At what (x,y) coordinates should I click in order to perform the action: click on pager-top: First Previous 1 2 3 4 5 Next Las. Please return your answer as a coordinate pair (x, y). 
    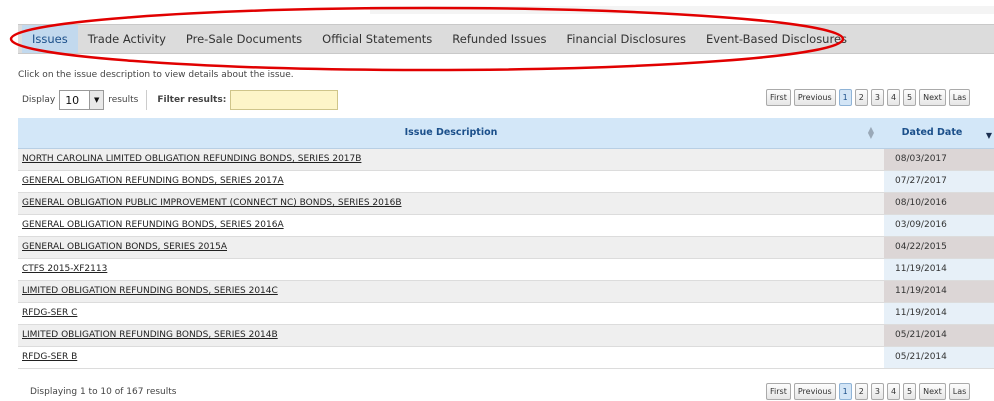
    Looking at the image, I should click on (868, 97).